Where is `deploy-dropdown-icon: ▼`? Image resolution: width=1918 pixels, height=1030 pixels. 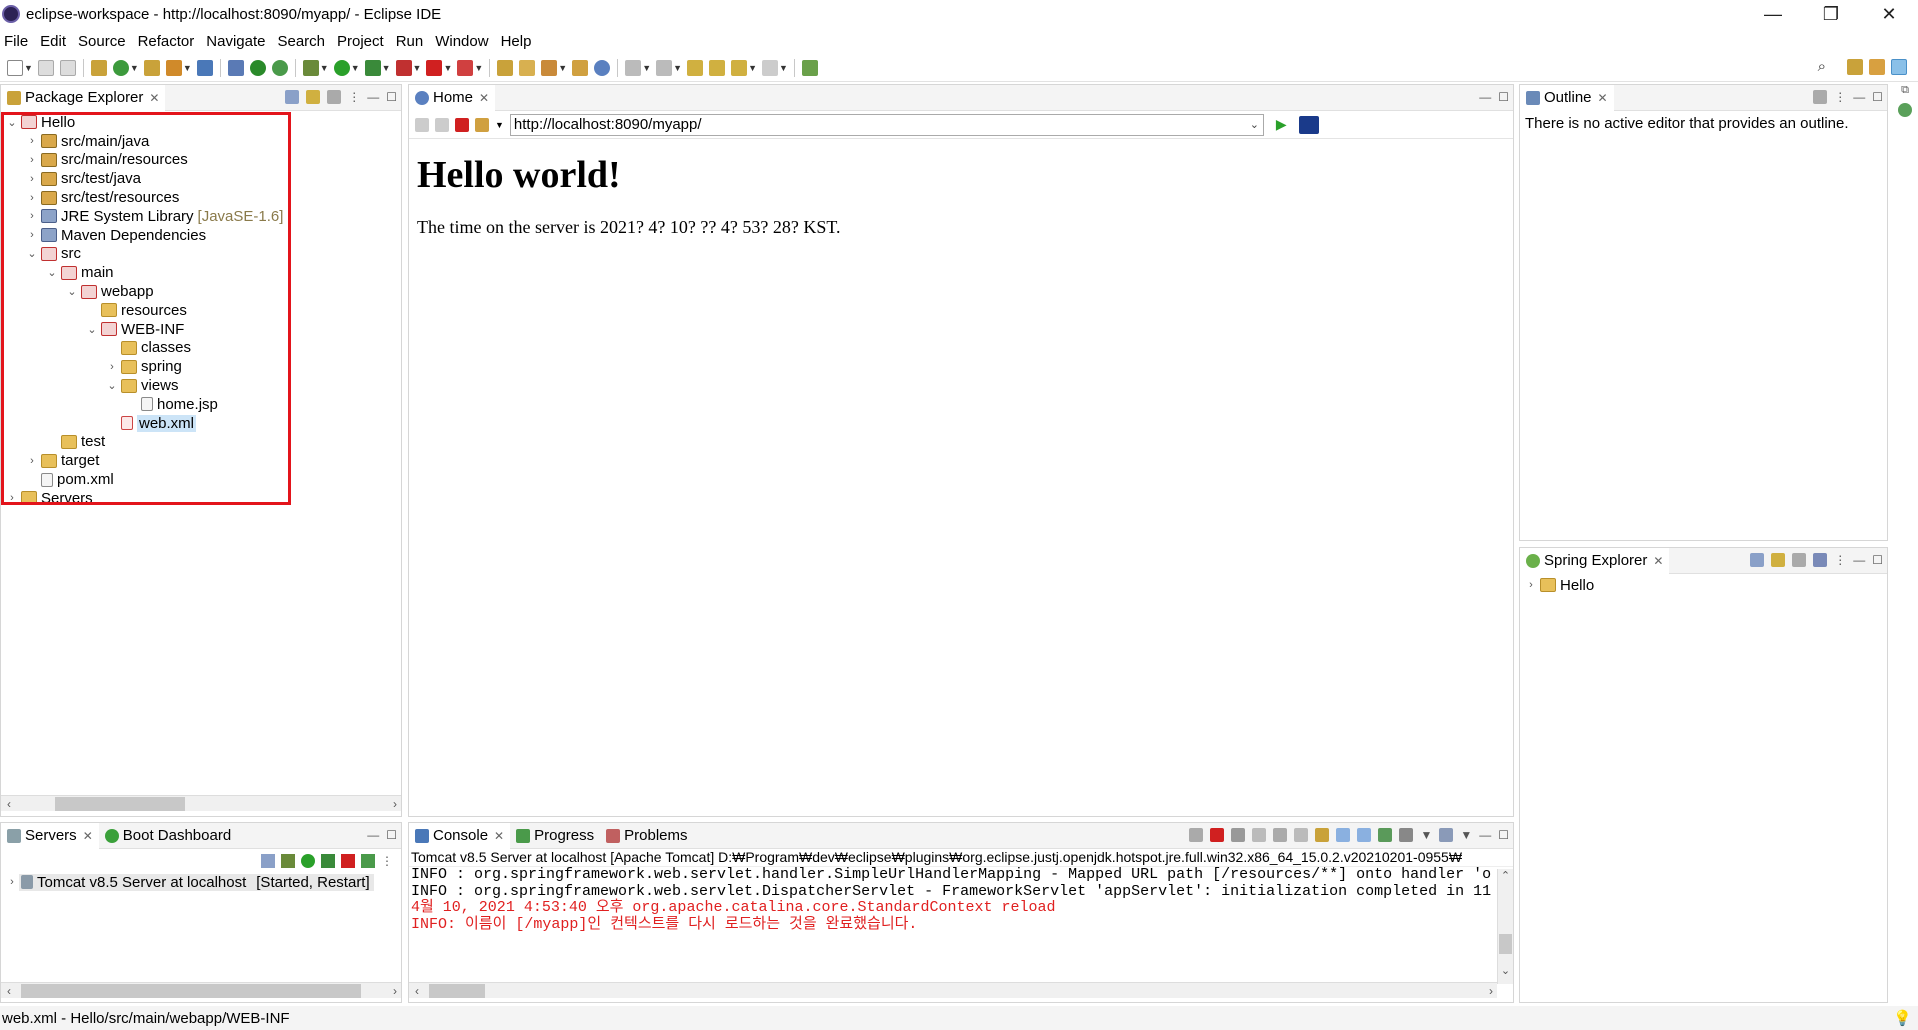
deploy-dropdown-icon: ▼ is located at coordinates (478, 68).